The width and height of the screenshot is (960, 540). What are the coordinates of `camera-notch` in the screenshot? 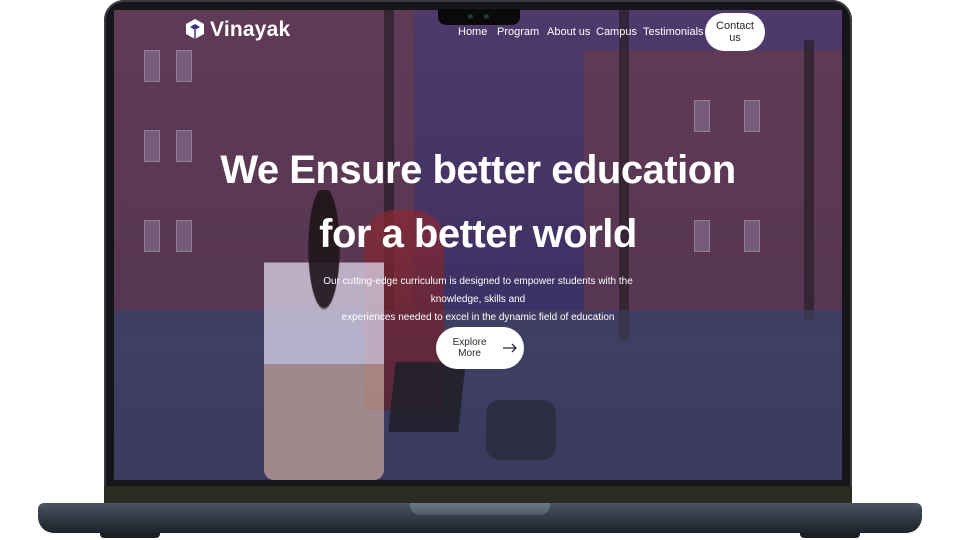 It's located at (479, 17).